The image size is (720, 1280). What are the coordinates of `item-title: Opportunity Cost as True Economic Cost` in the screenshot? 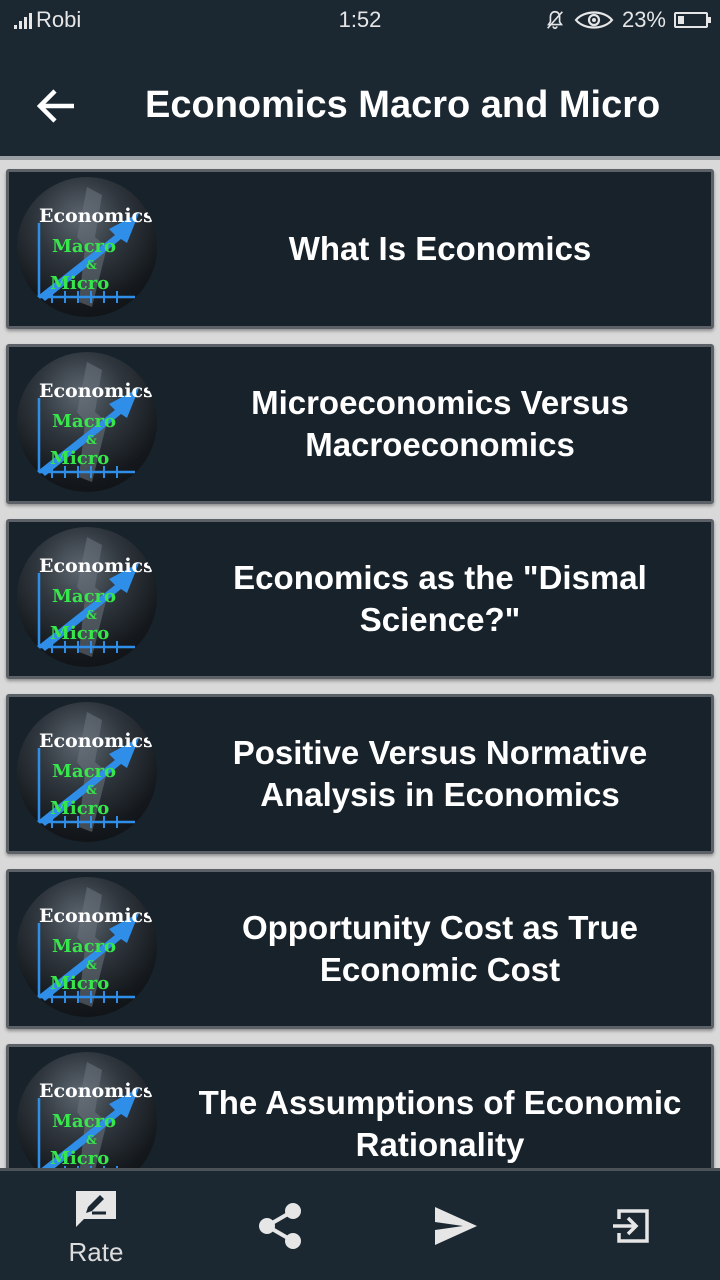 It's located at (440, 948).